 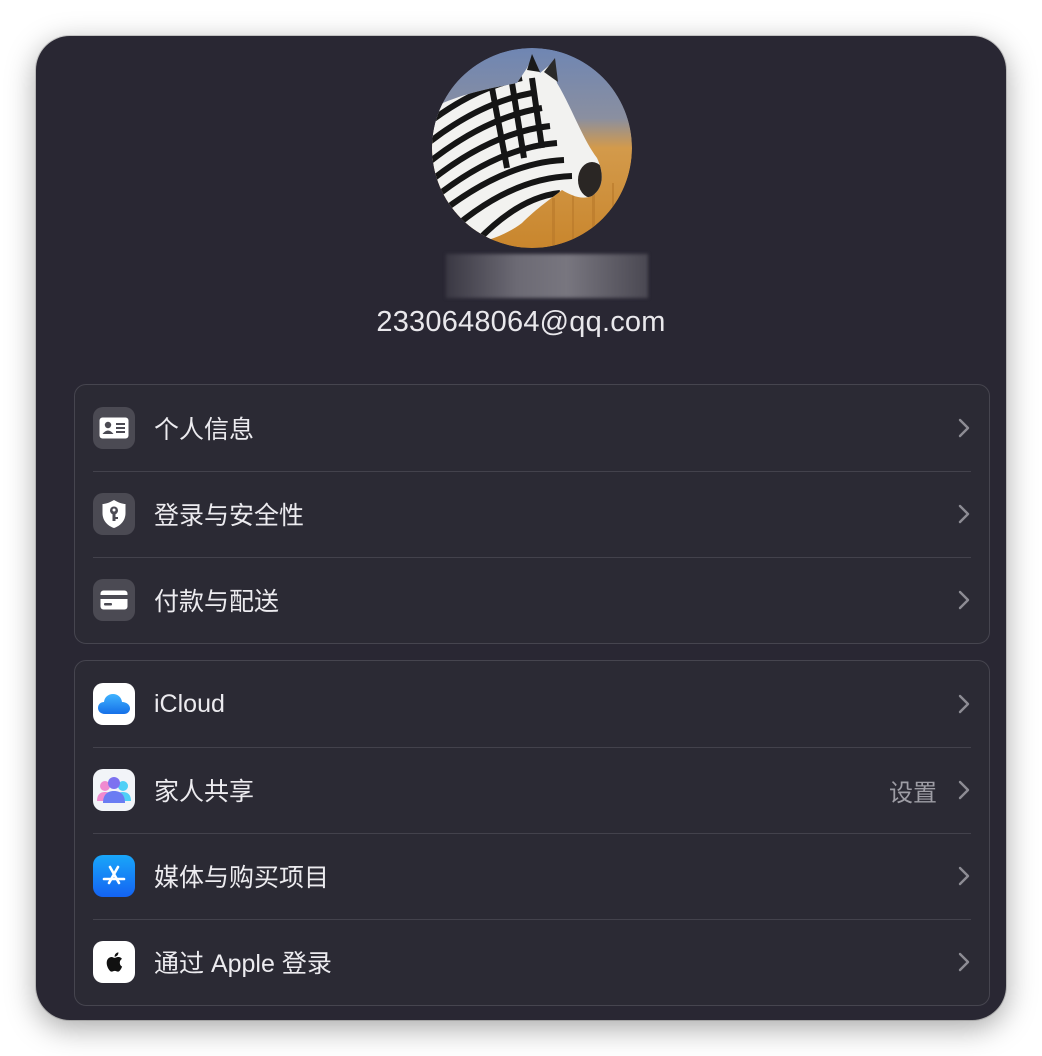 What do you see at coordinates (532, 704) in the screenshot?
I see `row-icloud: iCloud` at bounding box center [532, 704].